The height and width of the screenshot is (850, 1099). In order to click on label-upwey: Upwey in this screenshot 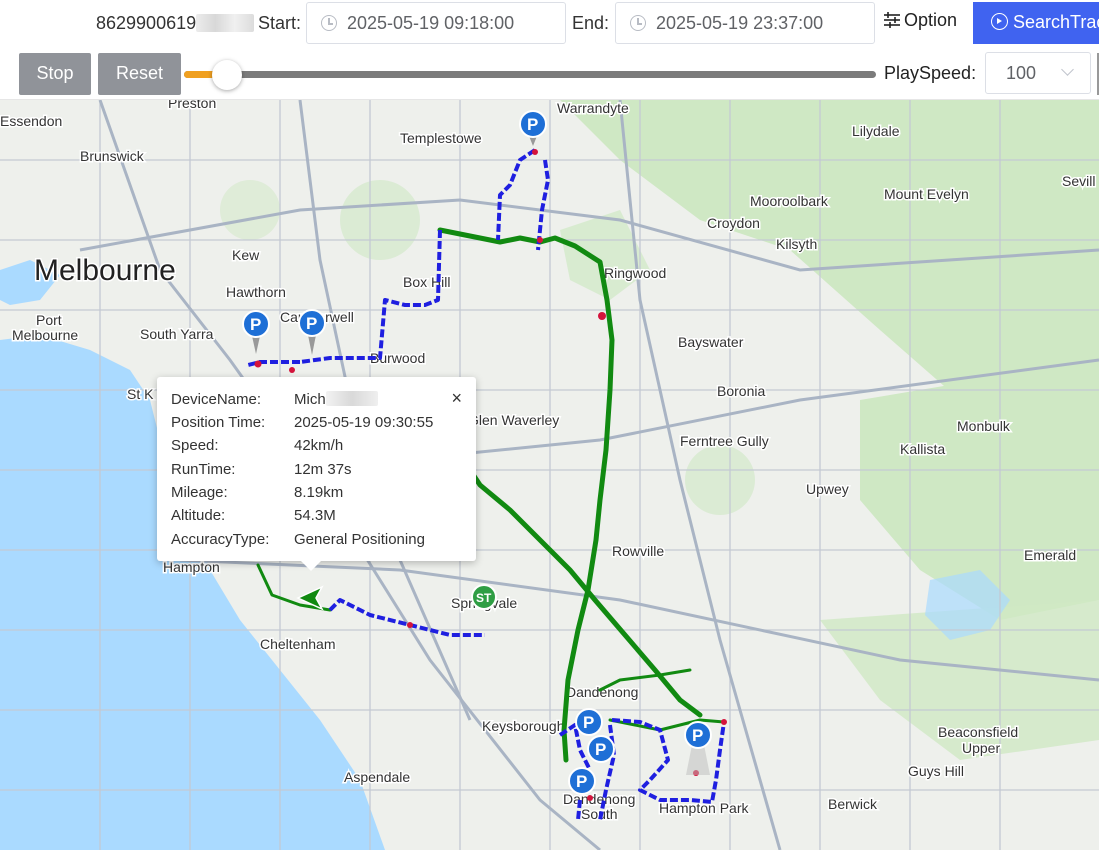, I will do `click(827, 489)`.